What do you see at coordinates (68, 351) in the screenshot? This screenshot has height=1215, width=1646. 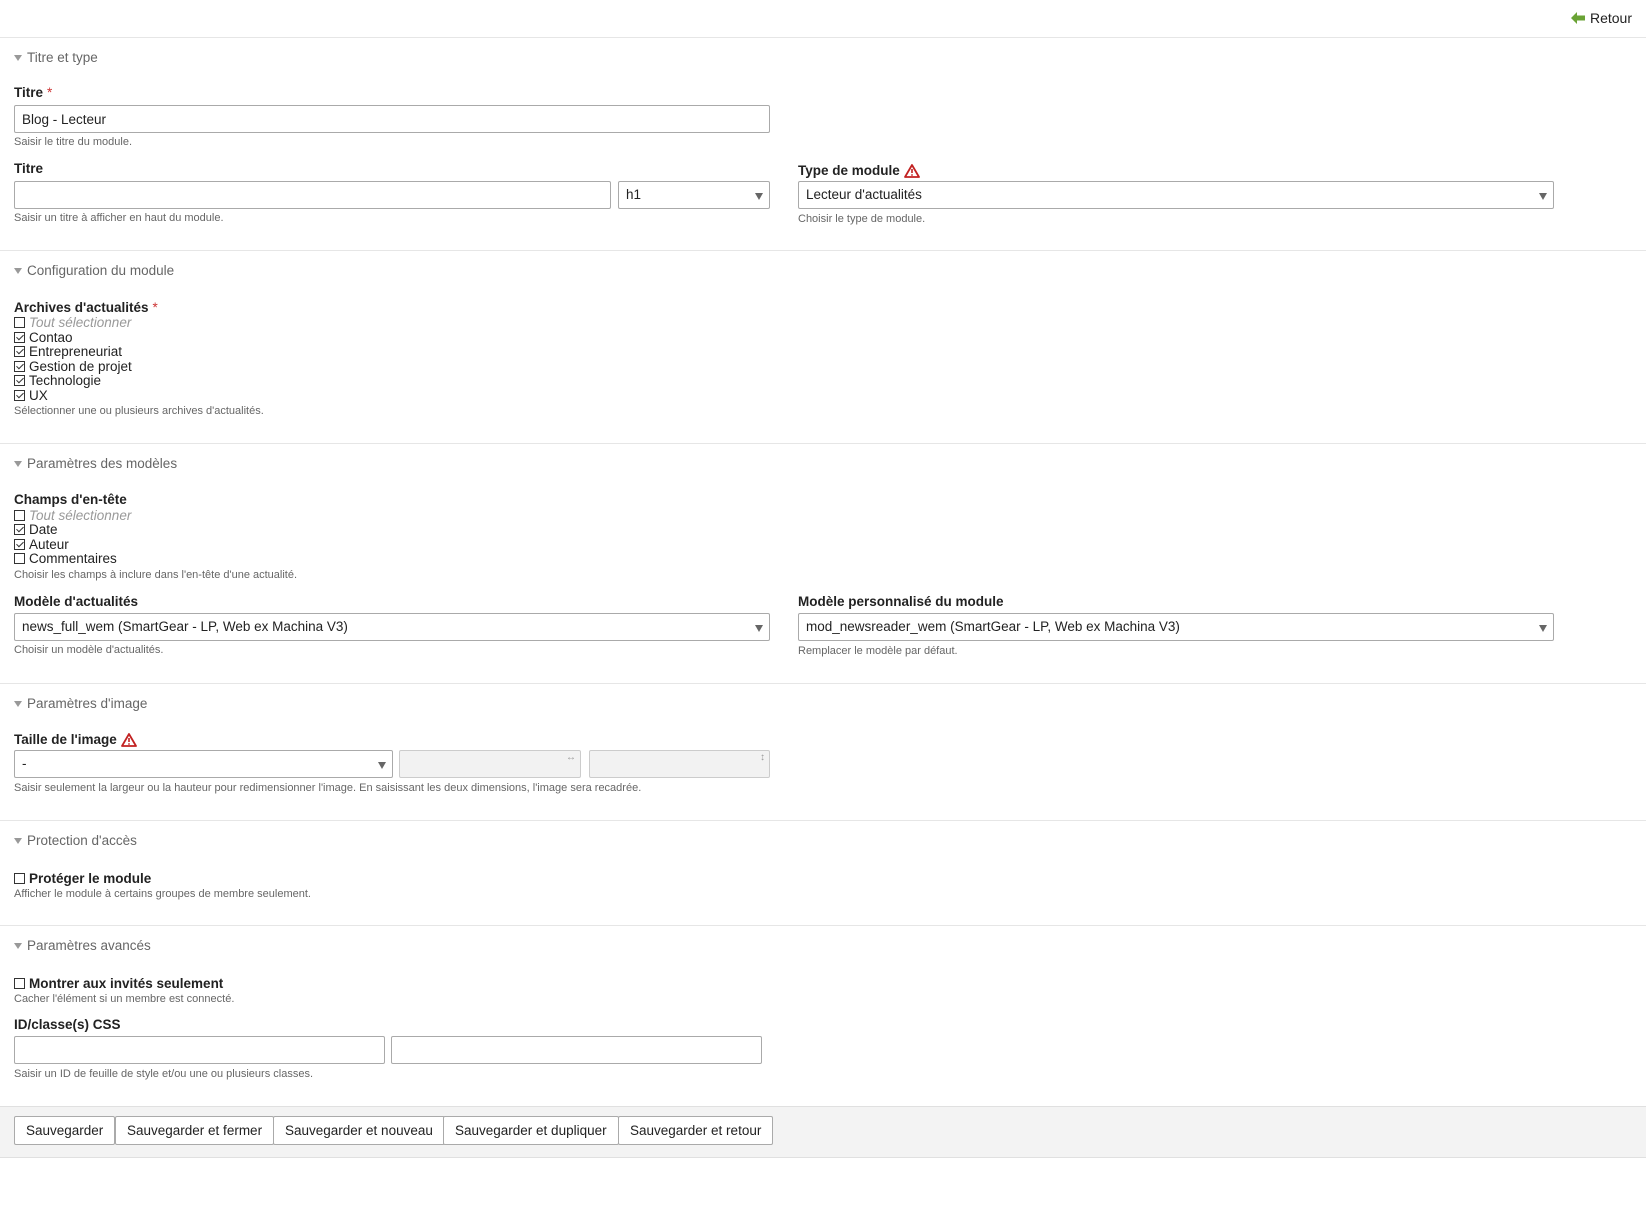 I see `archive-item-entrepreneuriat: Entrepreneuriat` at bounding box center [68, 351].